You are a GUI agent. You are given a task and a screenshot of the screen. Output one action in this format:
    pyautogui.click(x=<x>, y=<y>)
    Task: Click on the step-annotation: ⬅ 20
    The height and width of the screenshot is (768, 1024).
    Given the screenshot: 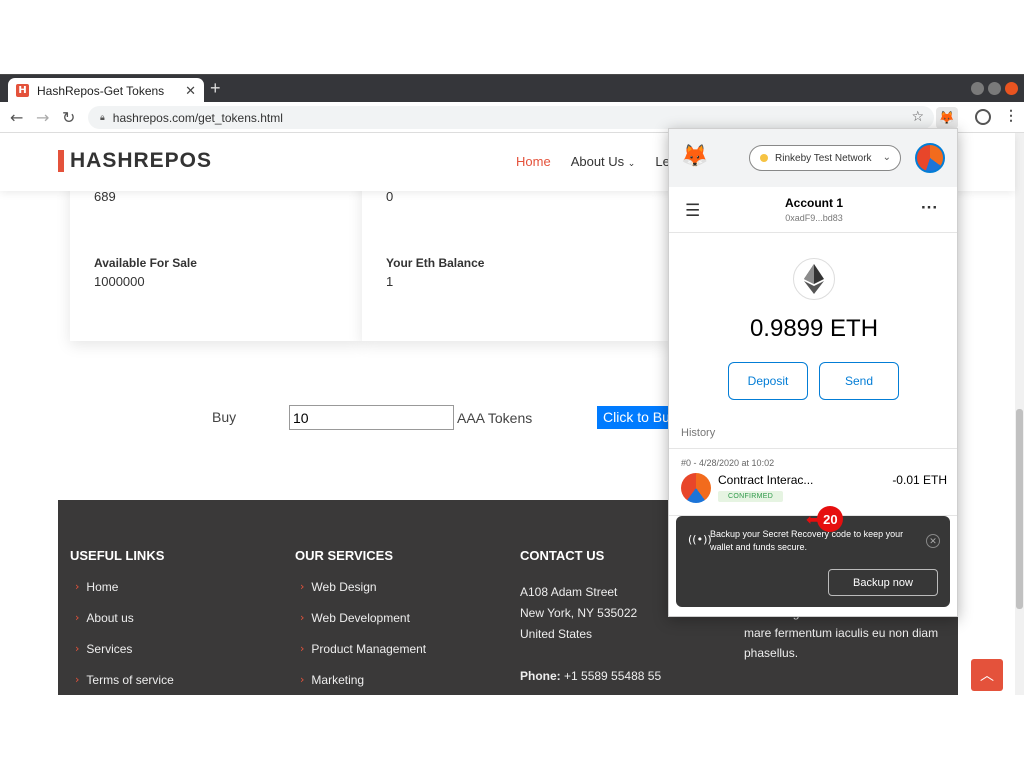 What is the action you would take?
    pyautogui.click(x=825, y=519)
    